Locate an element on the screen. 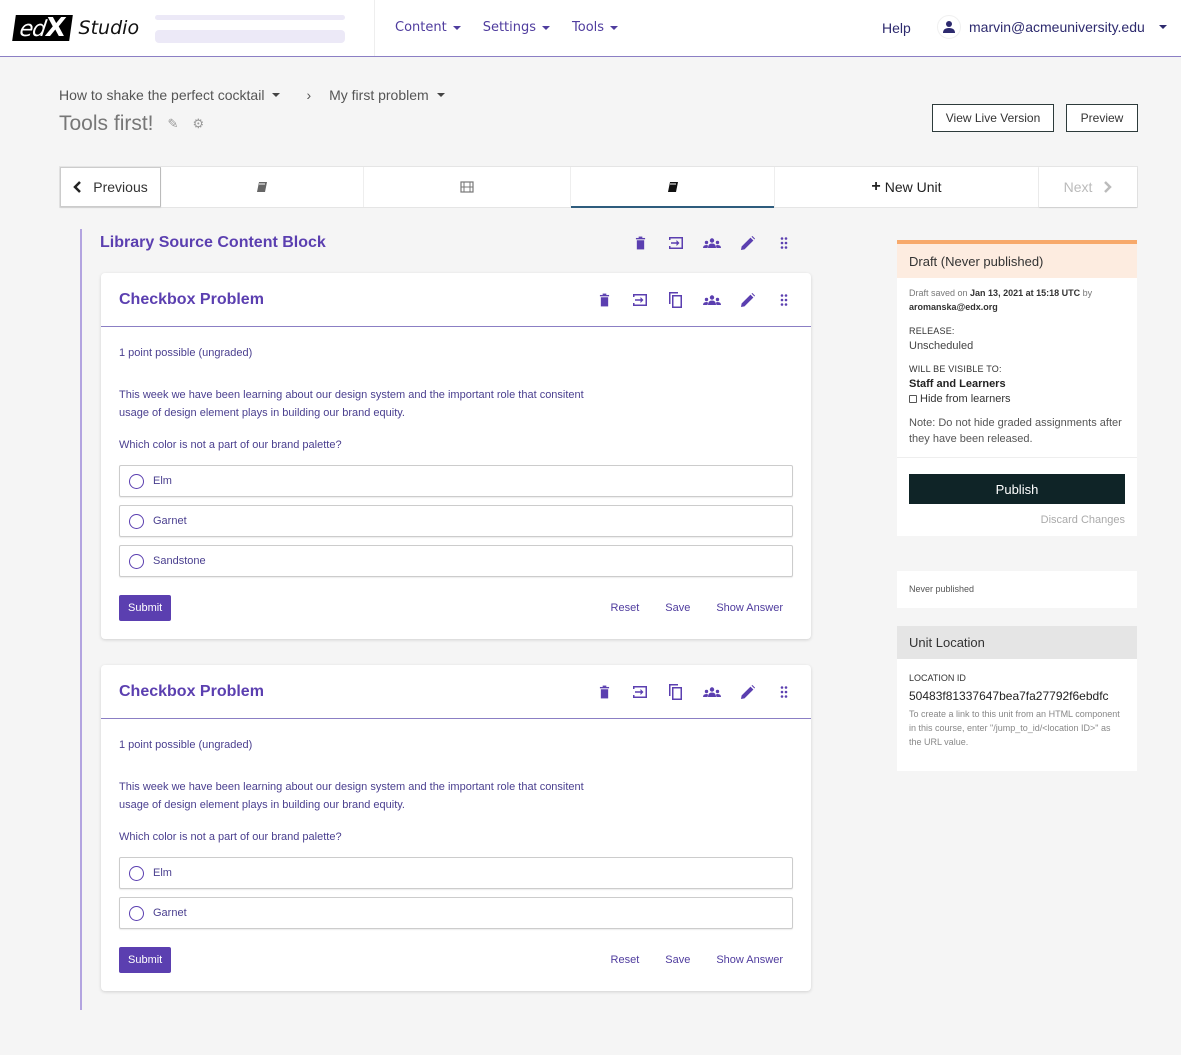 This screenshot has height=1055, width=1181. edx-logo: edX is located at coordinates (42, 28).